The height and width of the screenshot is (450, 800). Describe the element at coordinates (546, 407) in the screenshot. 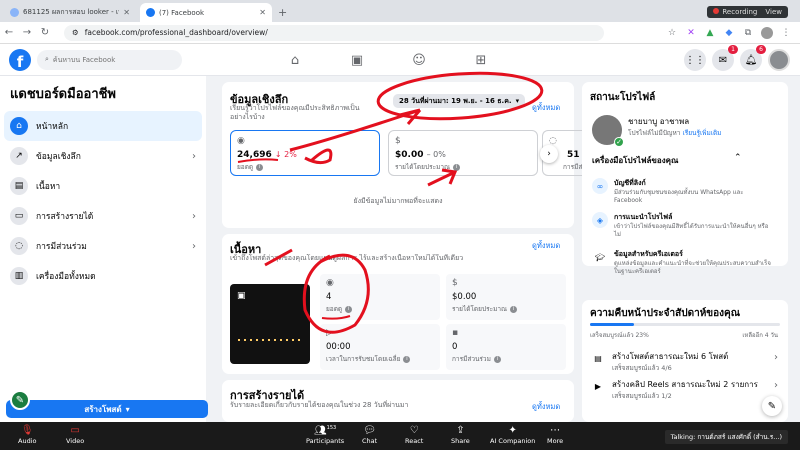

I see `monetization-see-all-link: ดูทั้งหมด` at that location.